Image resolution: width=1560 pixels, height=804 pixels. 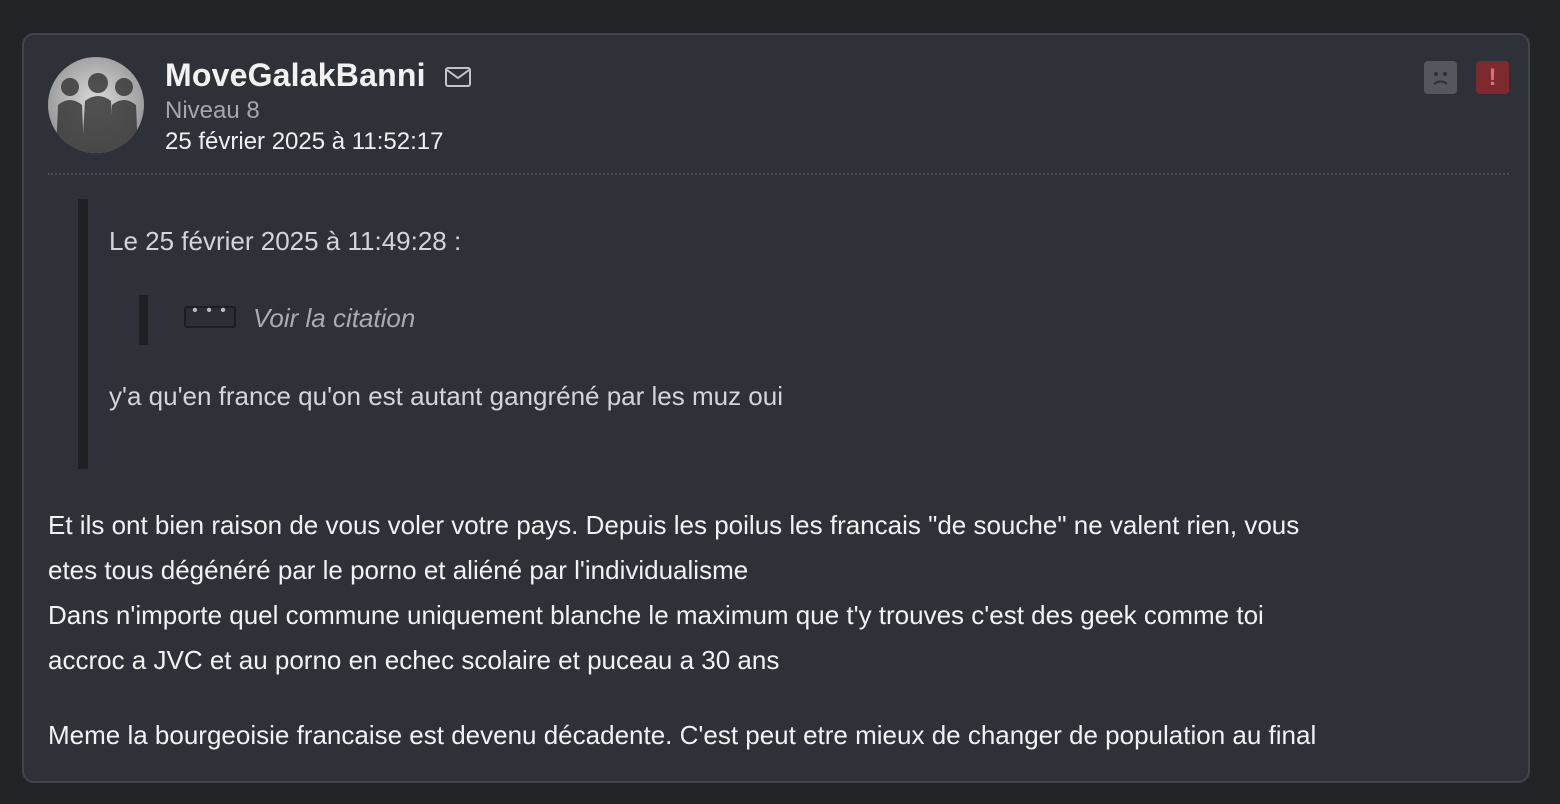 What do you see at coordinates (304, 142) in the screenshot?
I see `post-date: 25 février 2025 à 11:52:17` at bounding box center [304, 142].